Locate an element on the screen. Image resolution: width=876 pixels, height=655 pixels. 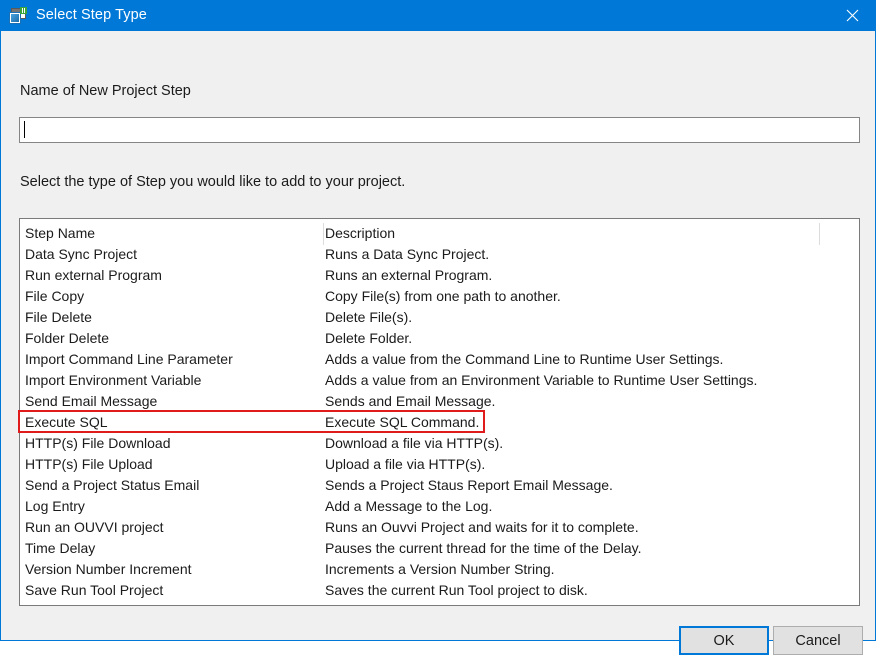
step-name-cell: HTTP(s) File Download is located at coordinates (98, 443).